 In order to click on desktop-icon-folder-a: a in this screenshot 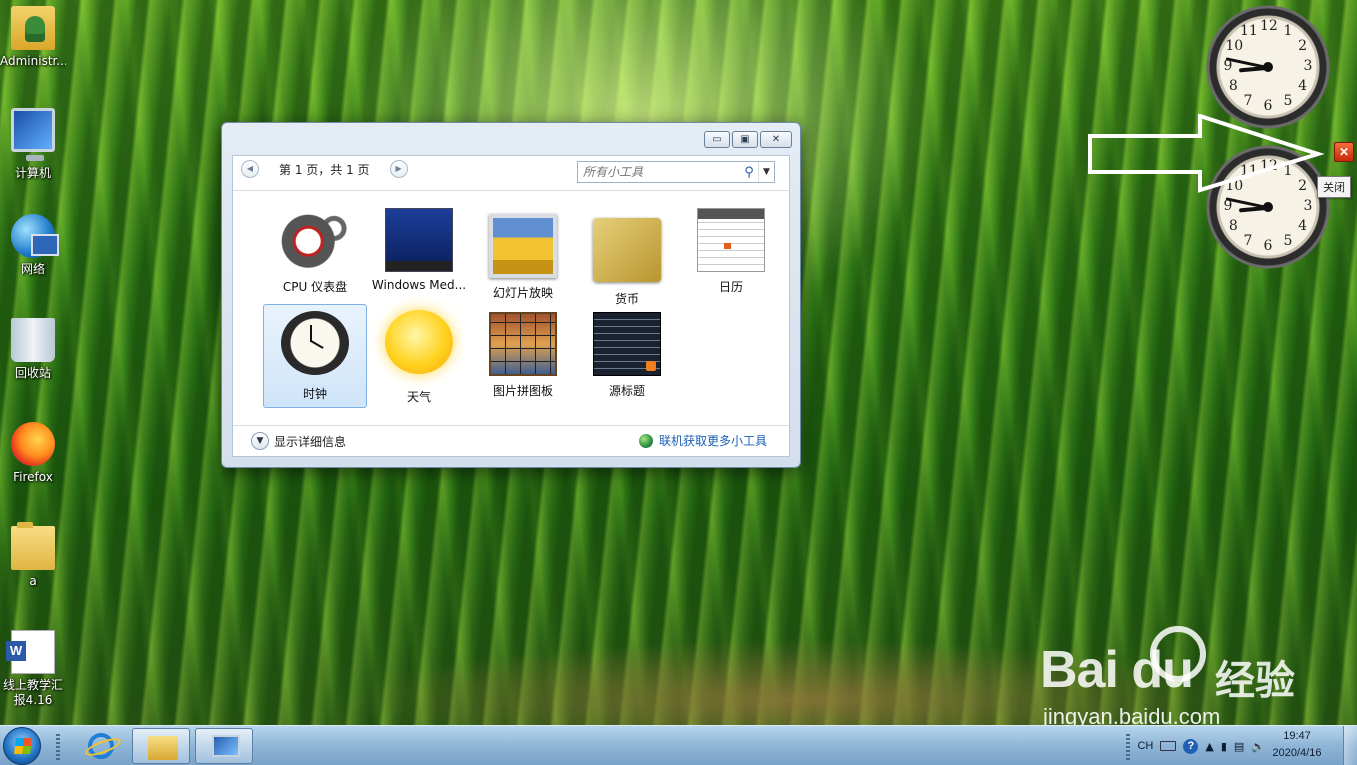, I will do `click(33, 555)`.